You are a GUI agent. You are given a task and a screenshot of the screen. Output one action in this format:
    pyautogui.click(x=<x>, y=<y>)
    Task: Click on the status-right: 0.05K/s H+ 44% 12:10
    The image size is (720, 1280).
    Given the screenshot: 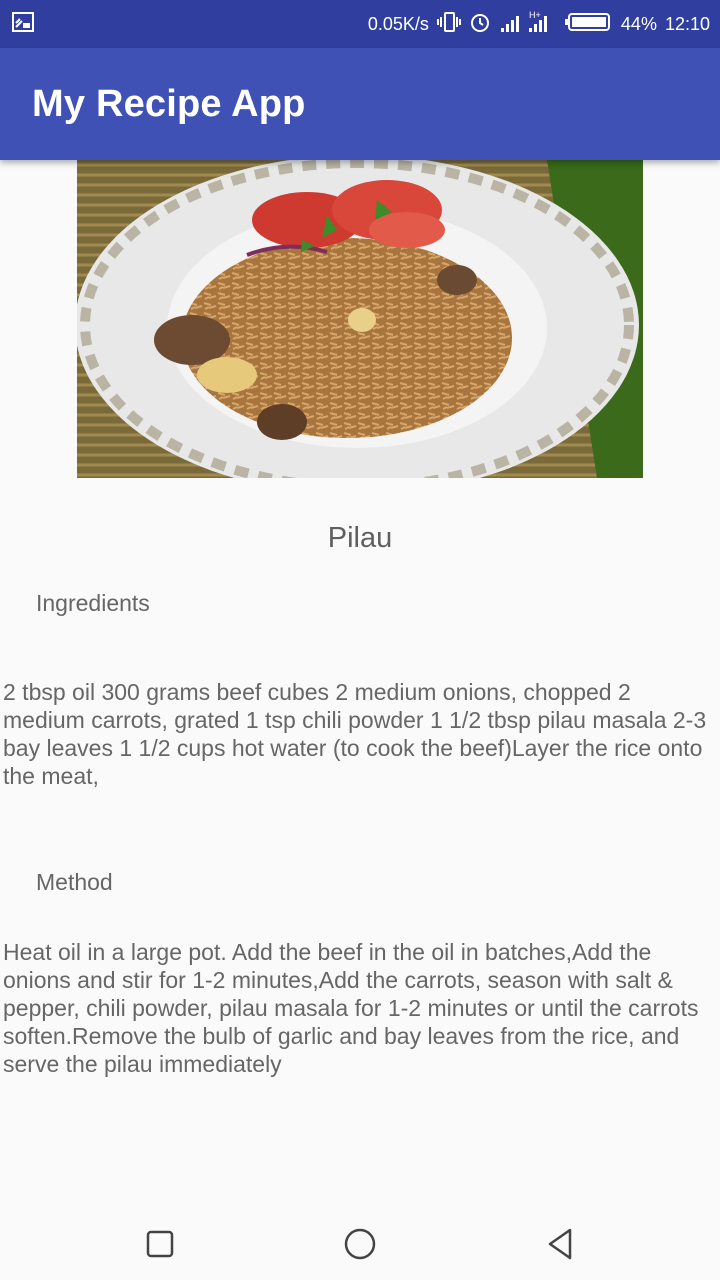 What is the action you would take?
    pyautogui.click(x=539, y=24)
    